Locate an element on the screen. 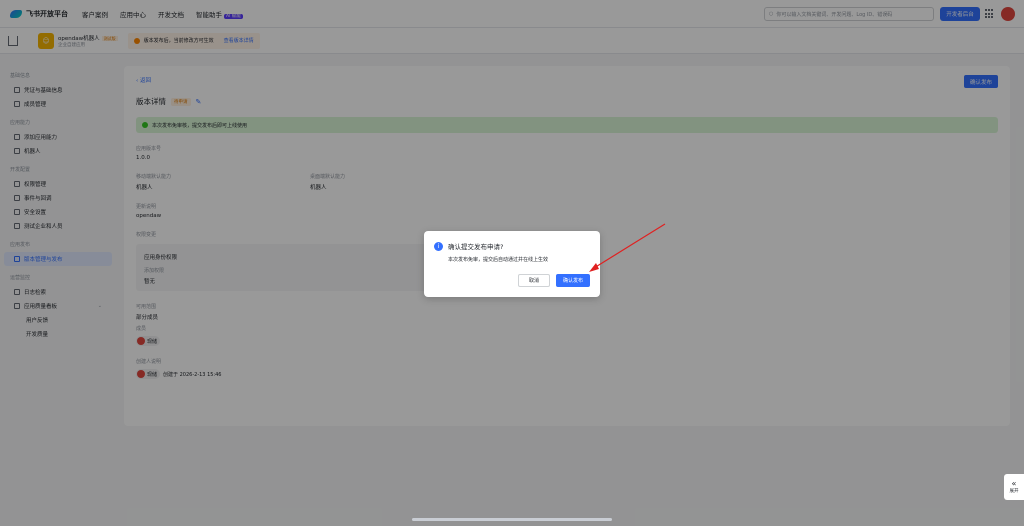 The image size is (1024, 526). annotation-arrow is located at coordinates (627, 247).